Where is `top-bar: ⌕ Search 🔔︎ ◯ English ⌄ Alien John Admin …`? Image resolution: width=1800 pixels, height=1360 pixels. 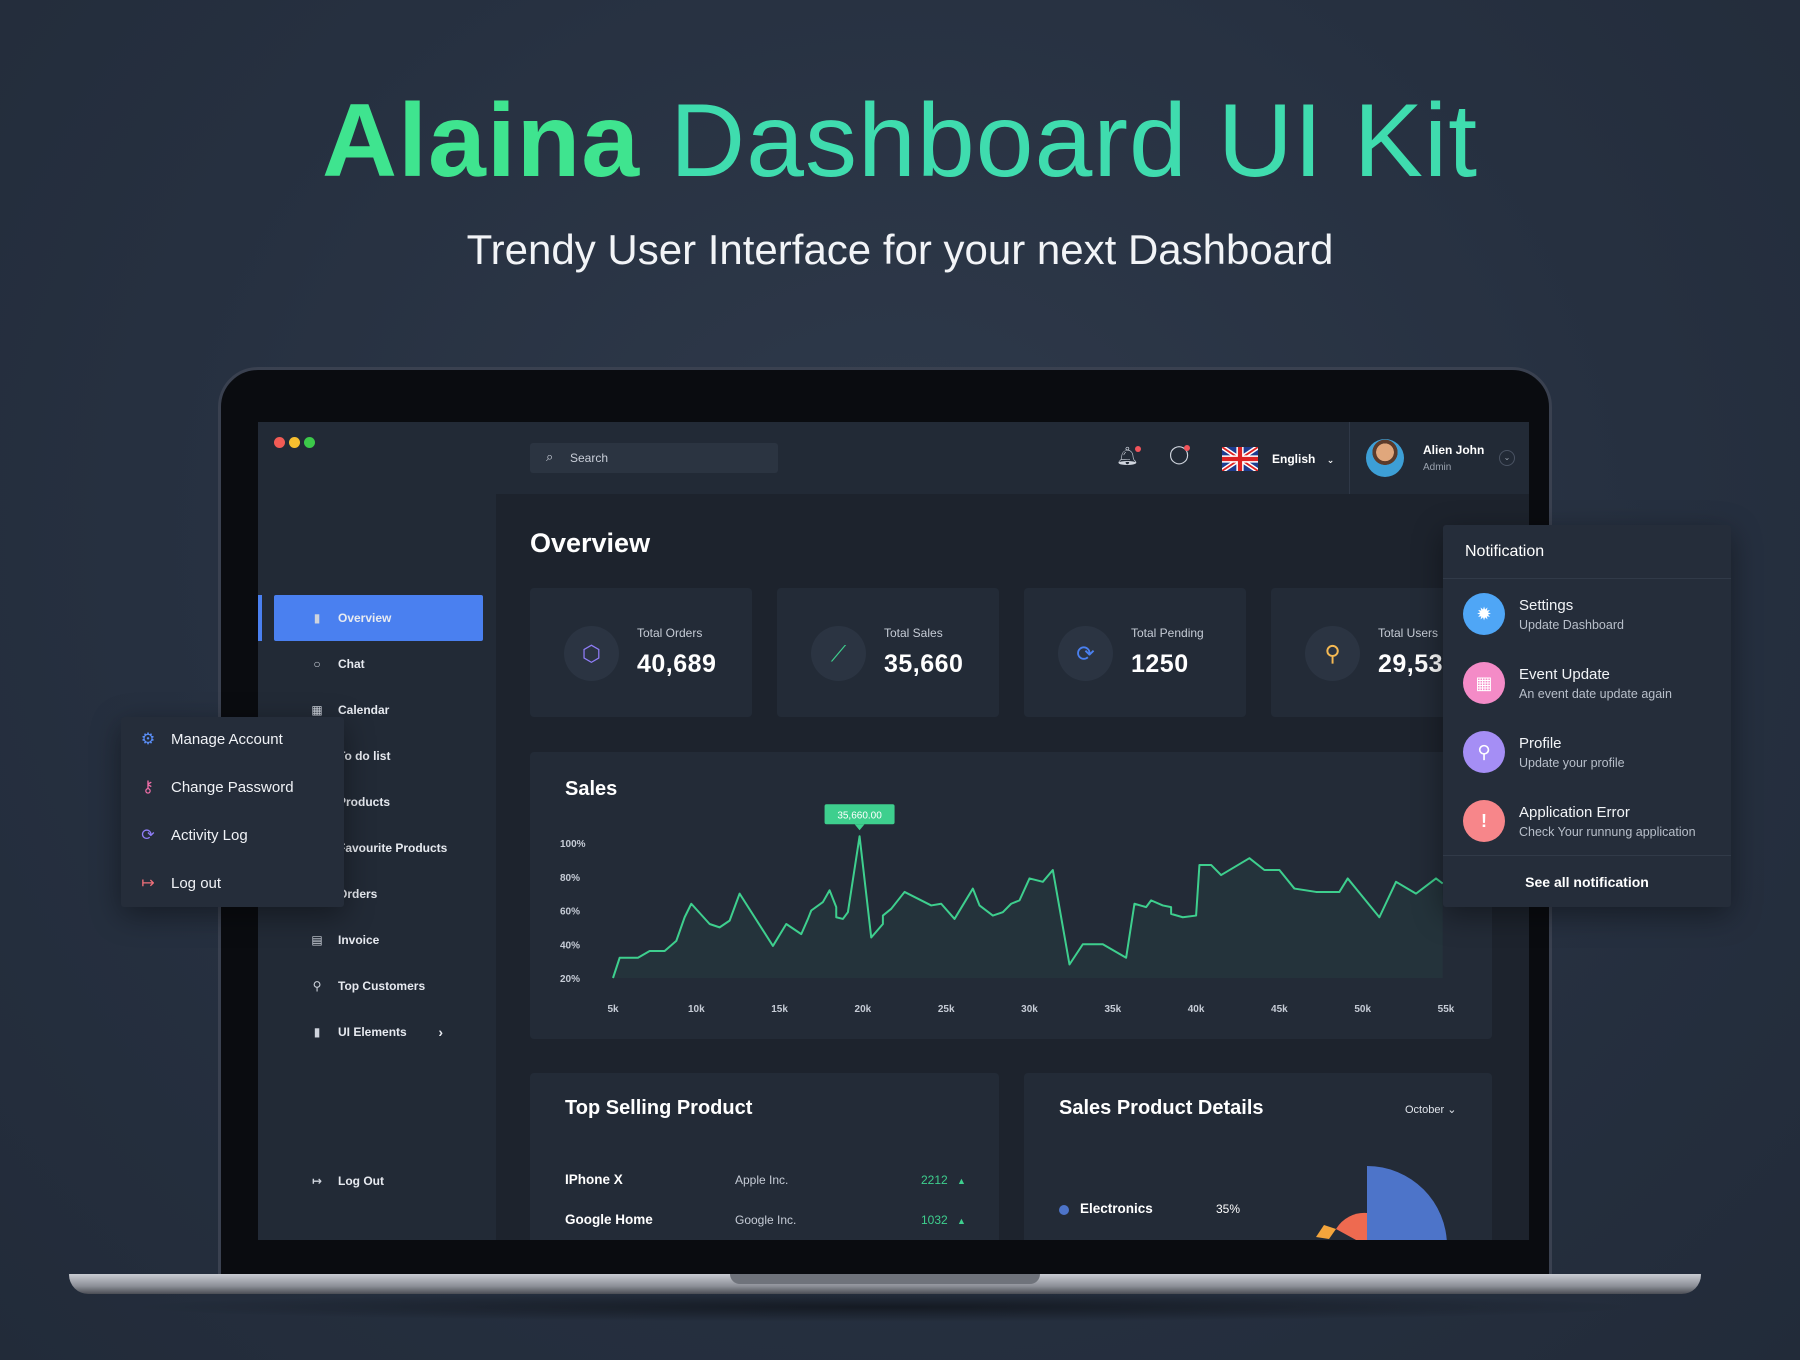
top-bar: ⌕ Search 🔔︎ ◯ English ⌄ Alien John Admin … is located at coordinates (1012, 458).